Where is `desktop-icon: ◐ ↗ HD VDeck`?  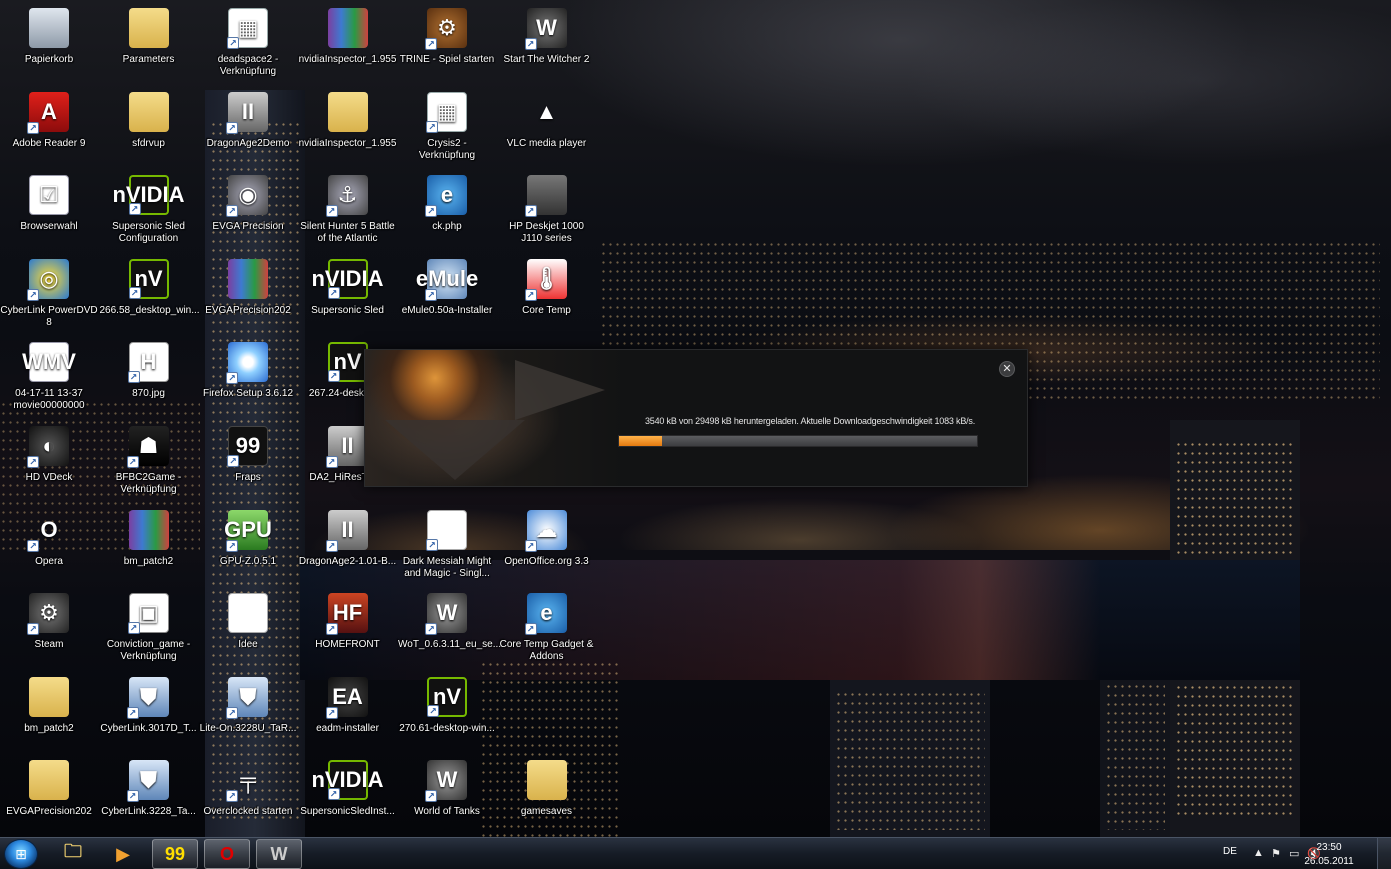 desktop-icon: ◐ ↗ HD VDeck is located at coordinates (49, 463).